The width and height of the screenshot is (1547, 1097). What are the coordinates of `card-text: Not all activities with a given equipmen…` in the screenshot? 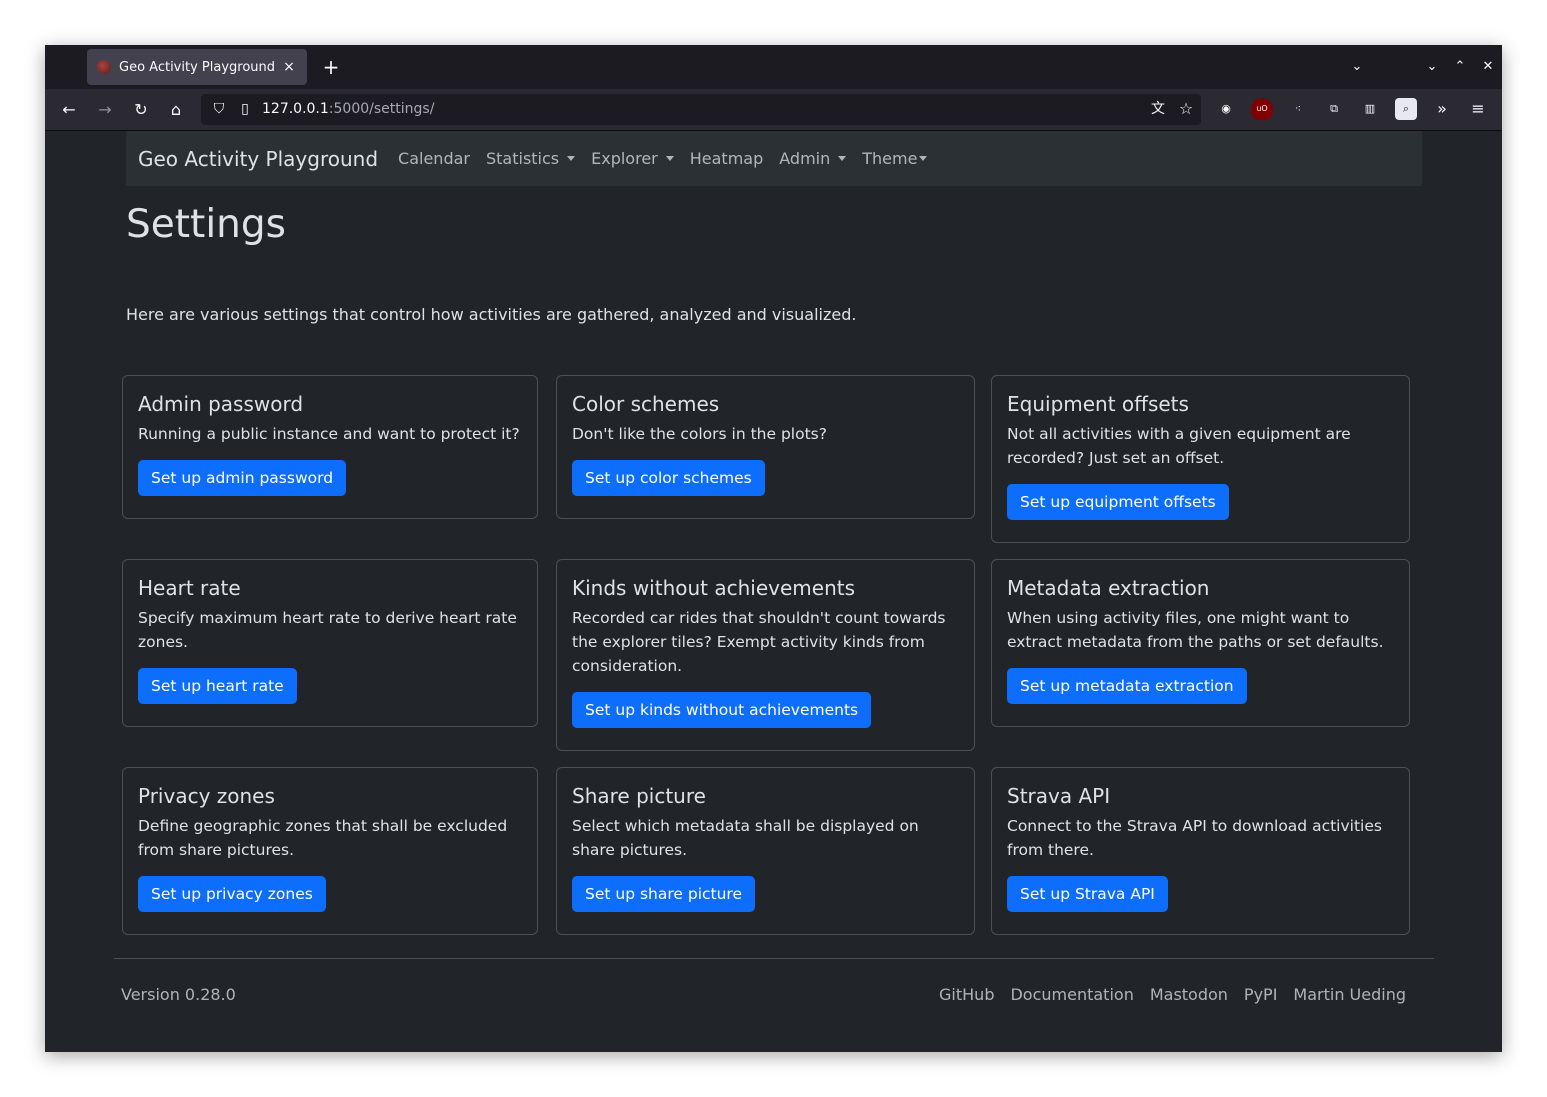 It's located at (1179, 446).